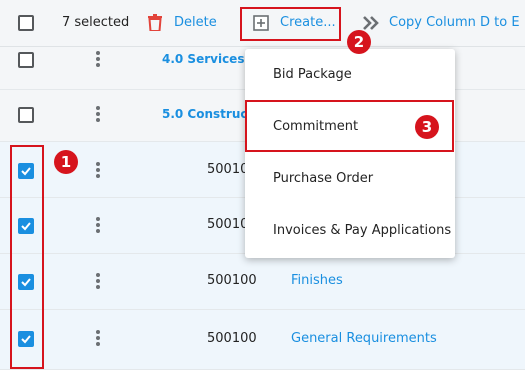 This screenshot has height=379, width=525. Describe the element at coordinates (195, 22) in the screenshot. I see `delete-label: Delete` at that location.